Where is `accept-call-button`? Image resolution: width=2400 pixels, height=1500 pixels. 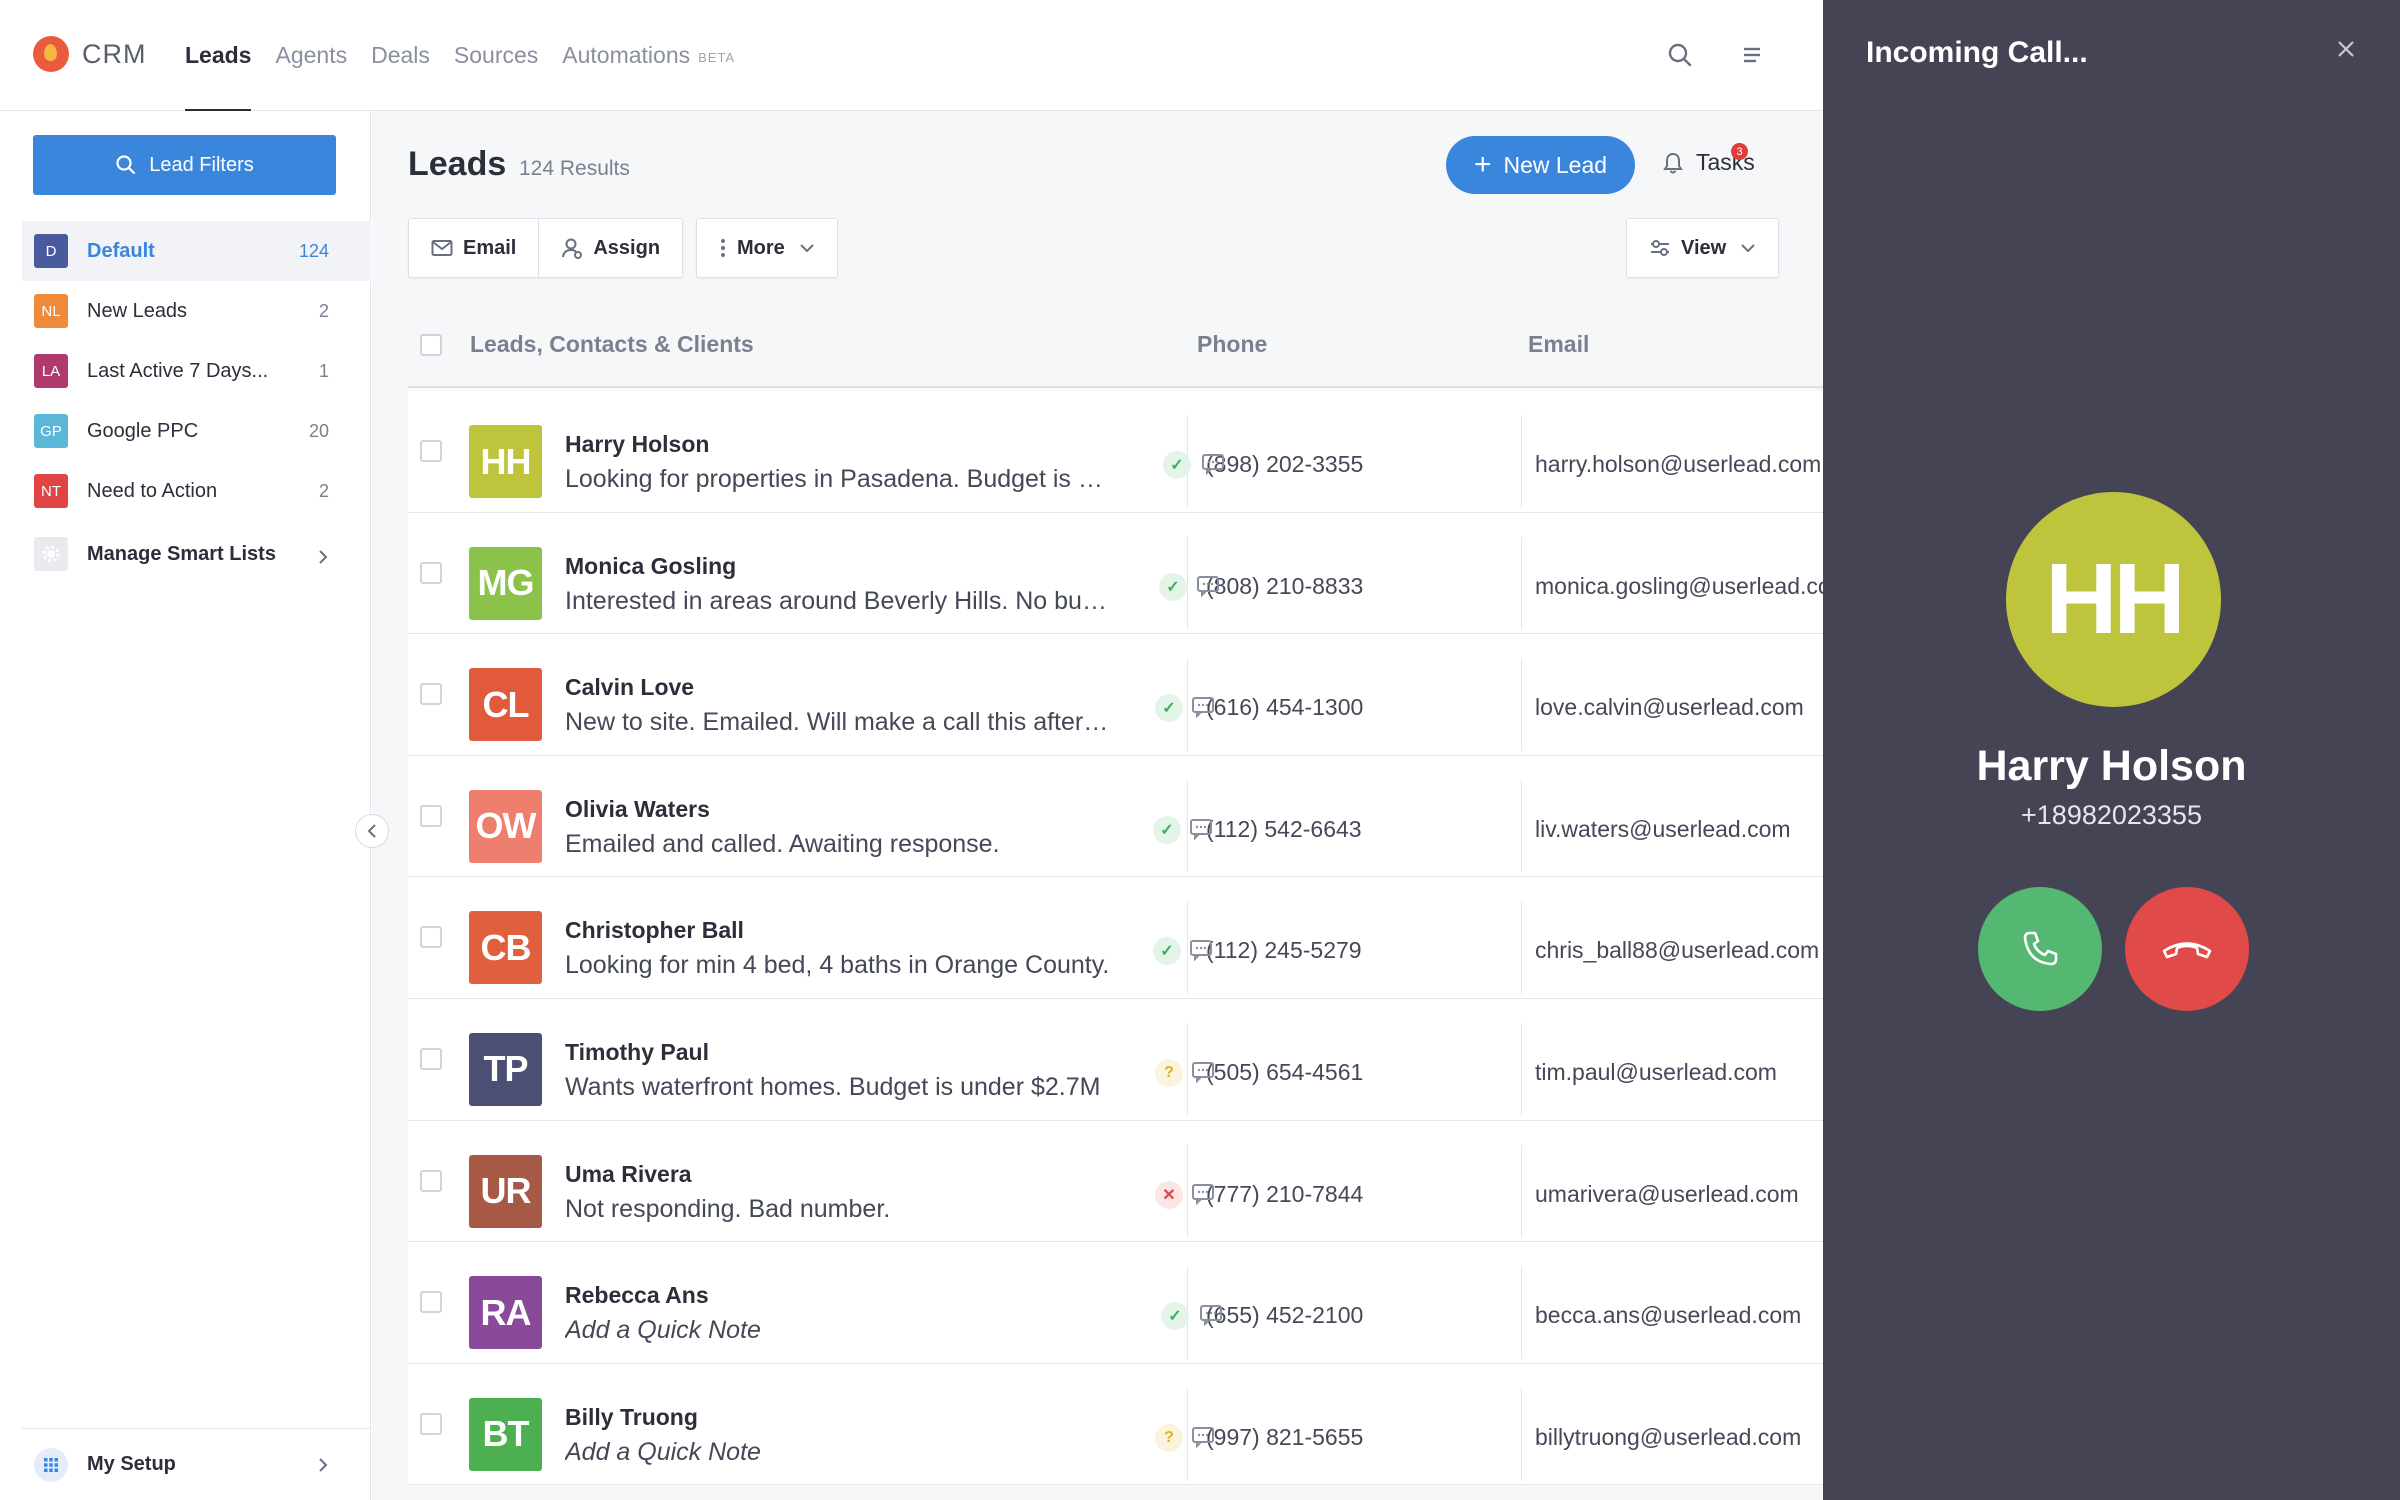
accept-call-button is located at coordinates (2040, 949).